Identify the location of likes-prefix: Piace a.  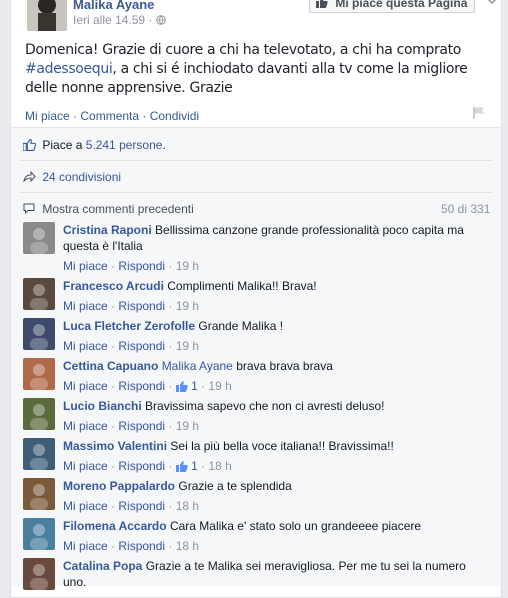
(64, 145).